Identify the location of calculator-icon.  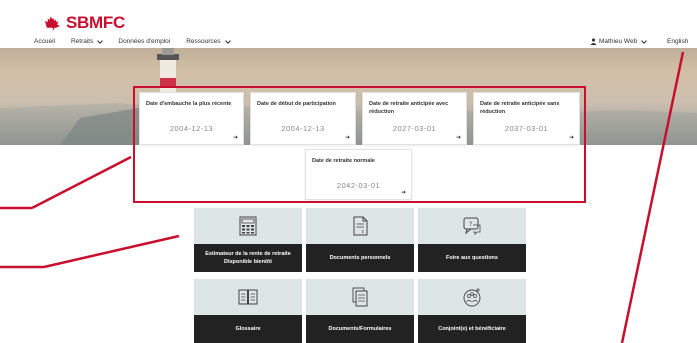
(248, 226).